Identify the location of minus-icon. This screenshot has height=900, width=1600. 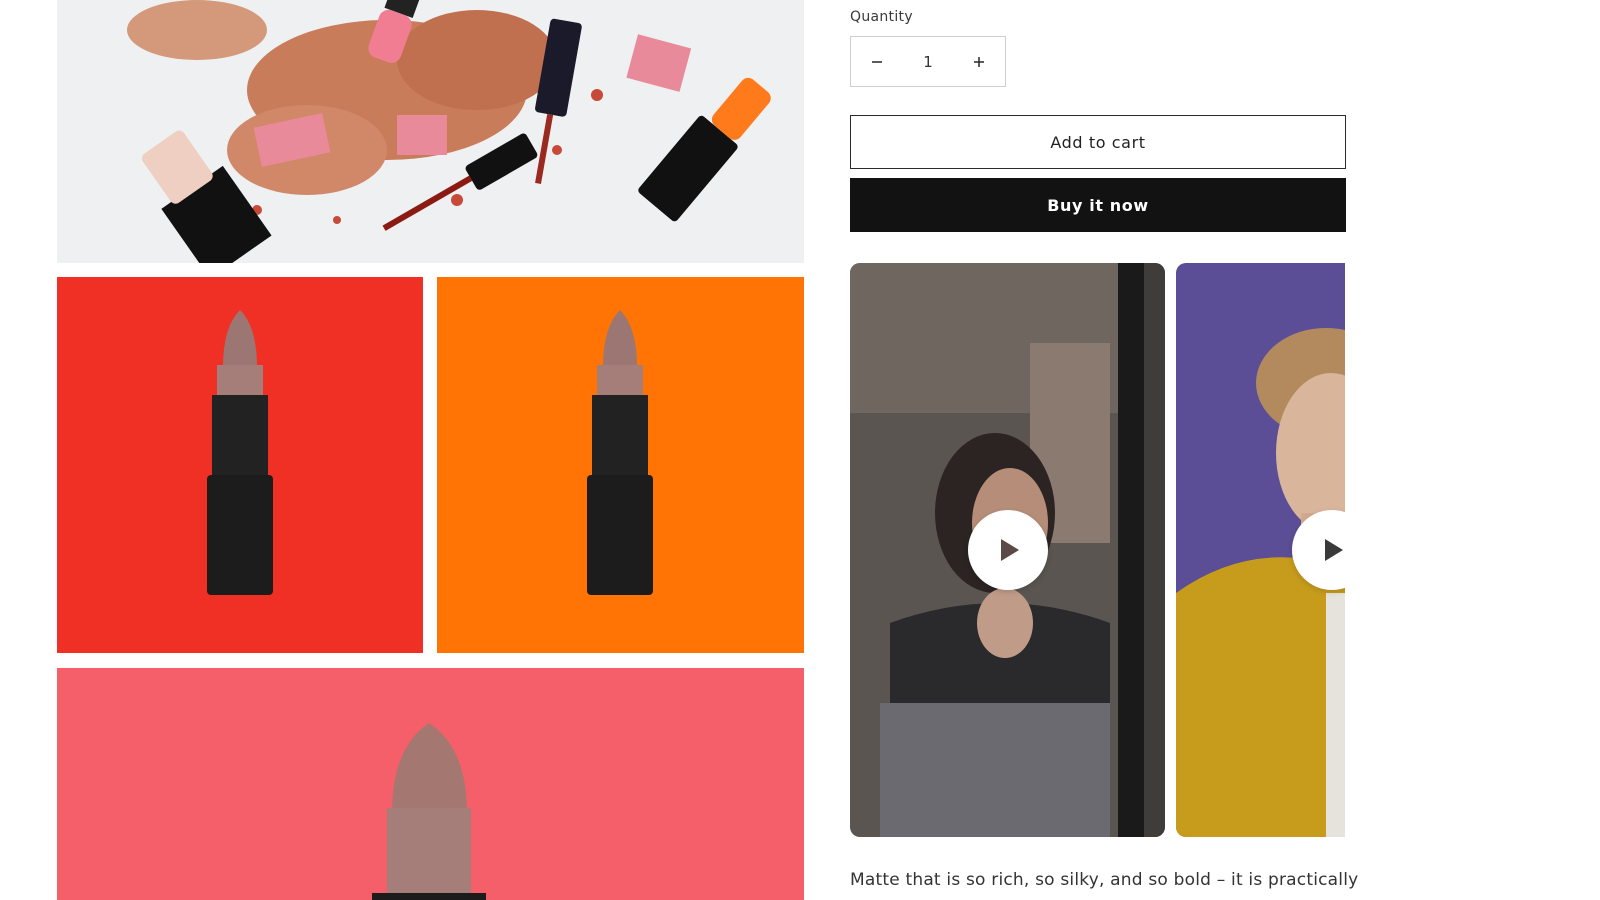
(877, 61).